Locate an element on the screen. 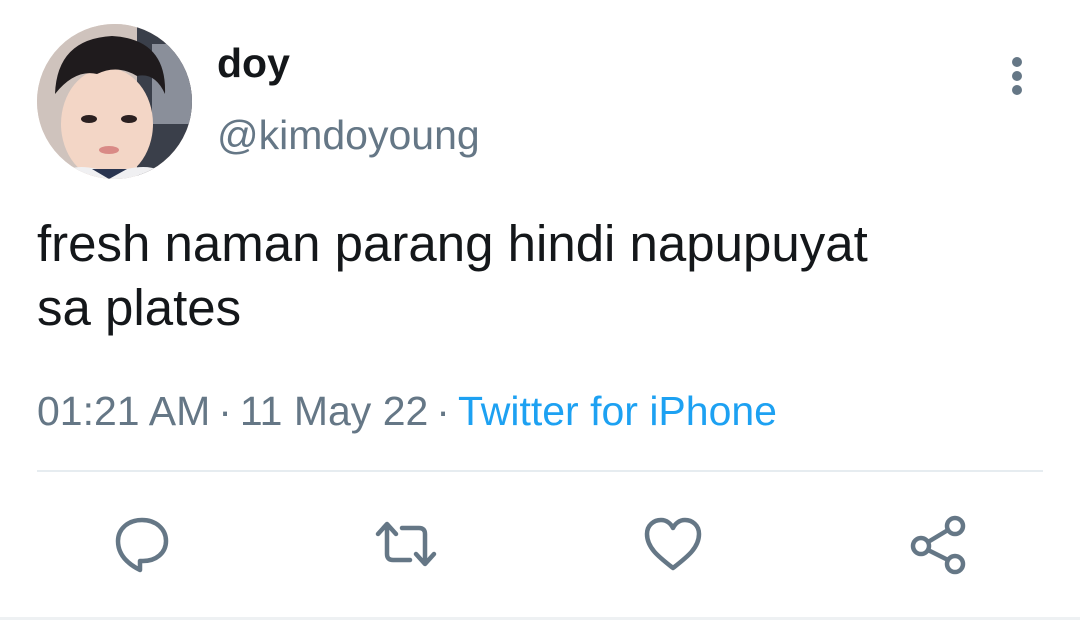  retweet-button is located at coordinates (406, 544).